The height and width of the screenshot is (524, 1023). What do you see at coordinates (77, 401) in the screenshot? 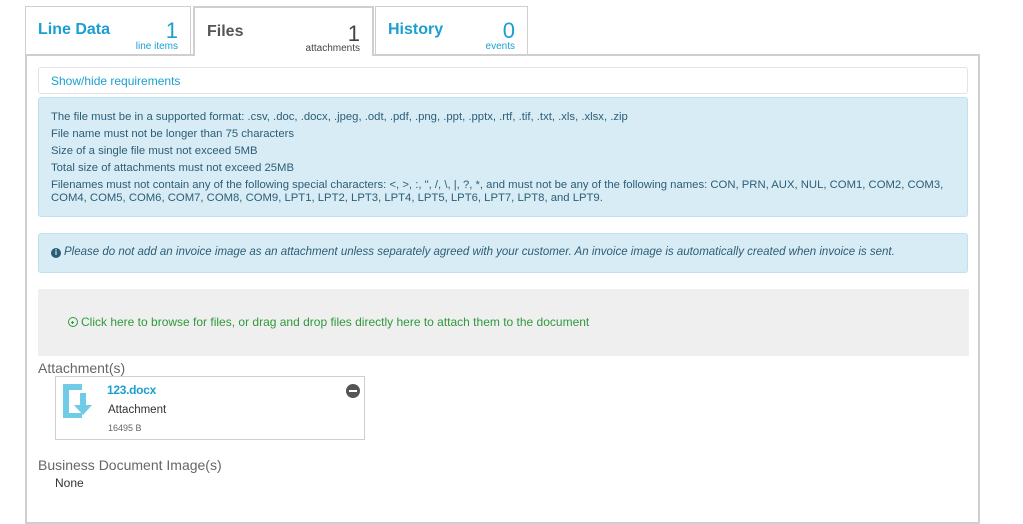
I see `document-download-icon` at bounding box center [77, 401].